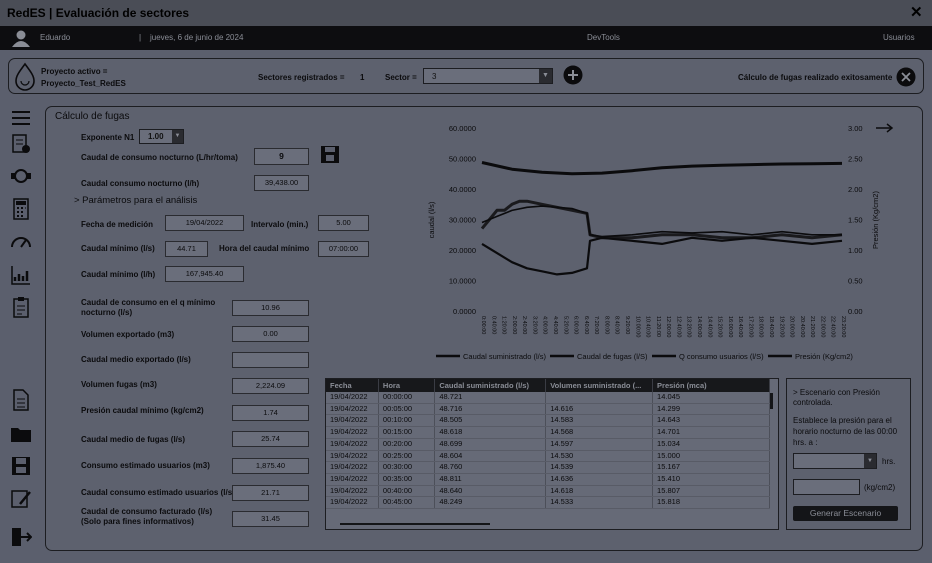 This screenshot has width=932, height=563. What do you see at coordinates (586, 325) in the screenshot?
I see `x-tick-label: 6:40:00` at bounding box center [586, 325].